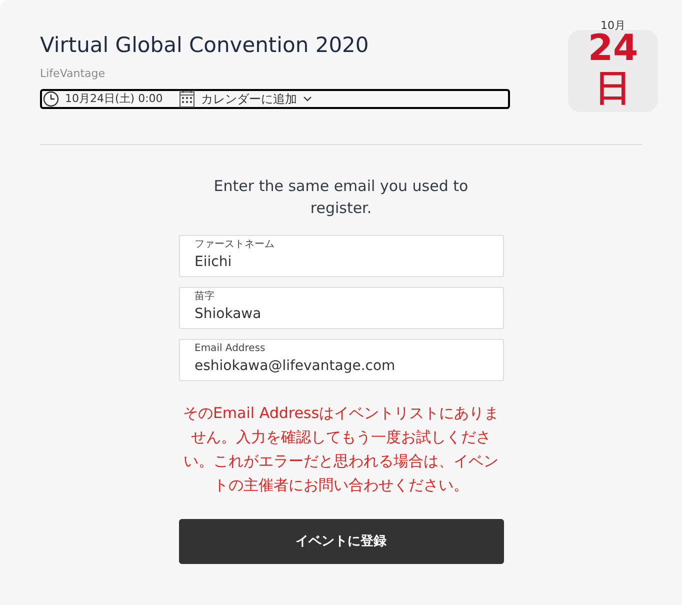  I want to click on field-label: Email Address, so click(230, 349).